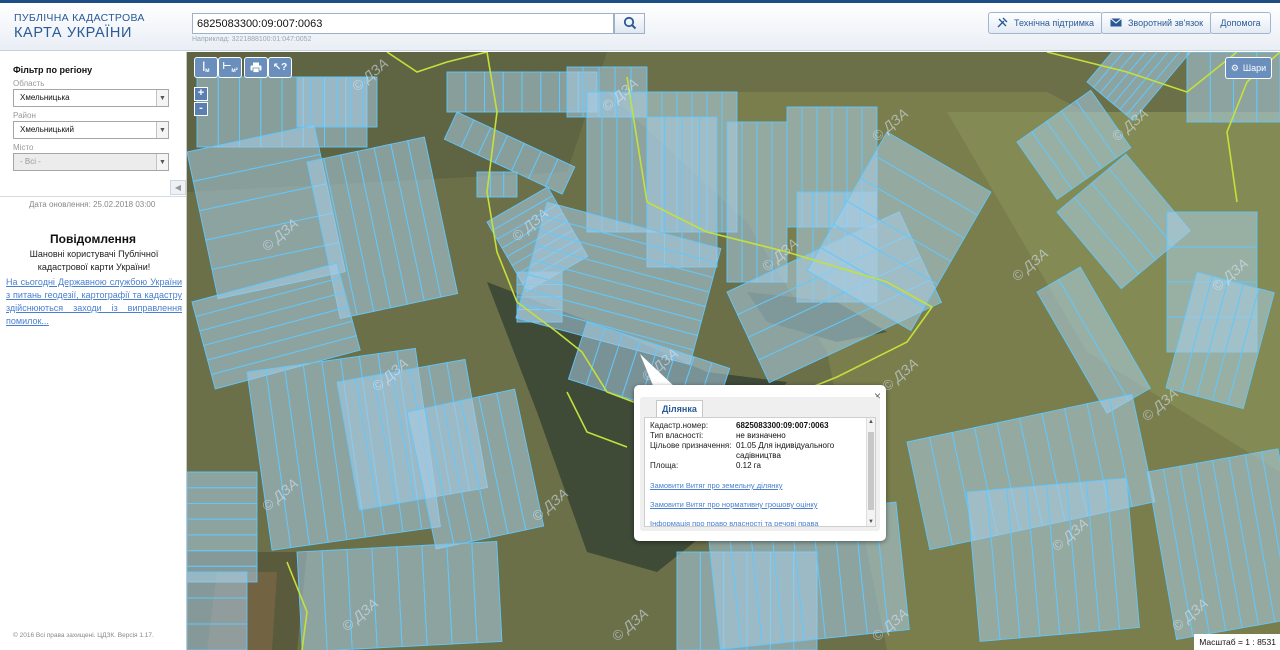 The height and width of the screenshot is (650, 1280). I want to click on app-logo: ПУБЛІЧНА КАДАСТРОВА КАРТА УКРАЇНИ, so click(79, 26).